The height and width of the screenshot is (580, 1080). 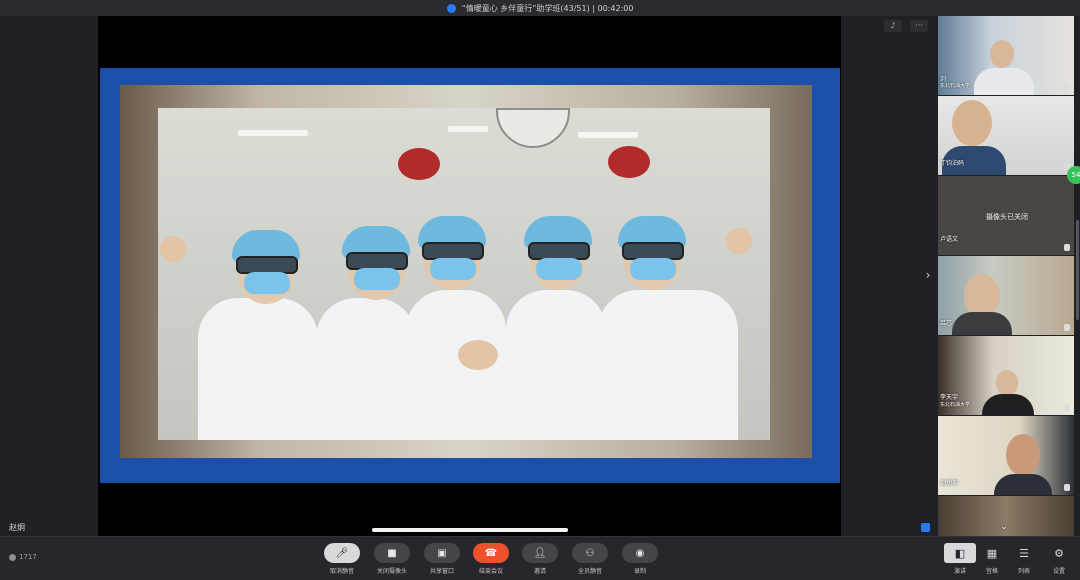 I want to click on app-logo-icon, so click(x=451, y=8).